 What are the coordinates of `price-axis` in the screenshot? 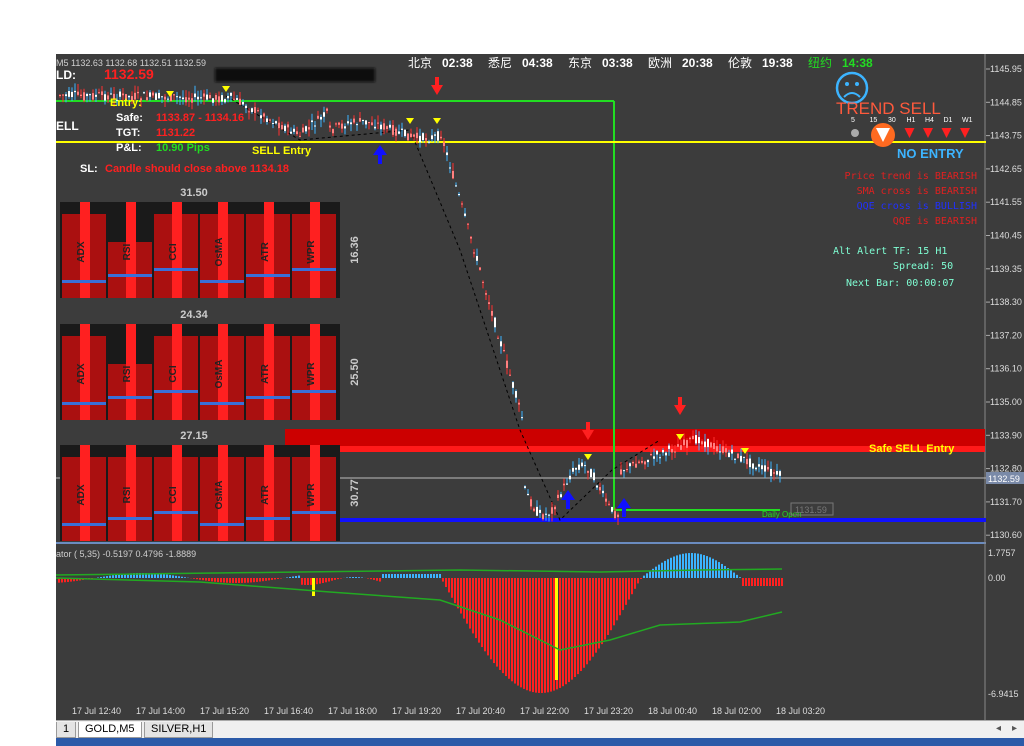 It's located at (1005, 387).